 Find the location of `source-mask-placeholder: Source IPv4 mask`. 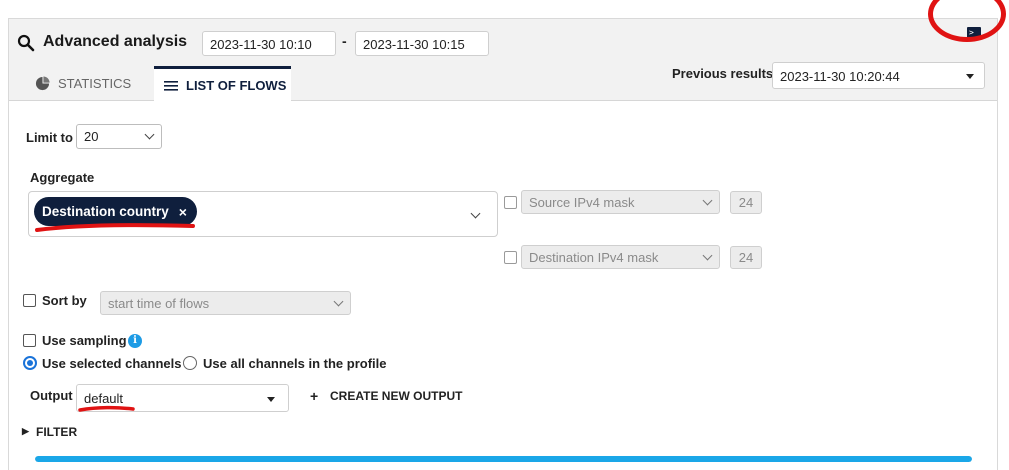

source-mask-placeholder: Source IPv4 mask is located at coordinates (582, 202).